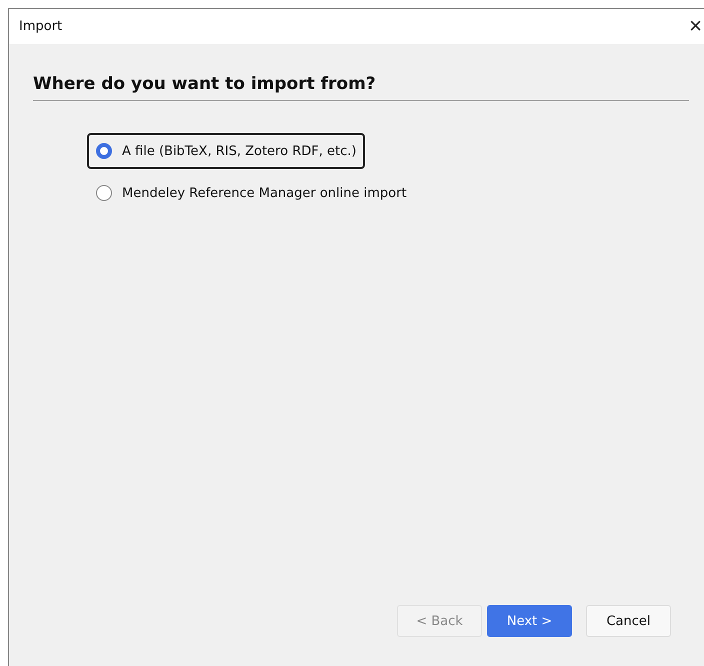 The image size is (704, 666). I want to click on close-button: ×, so click(696, 26).